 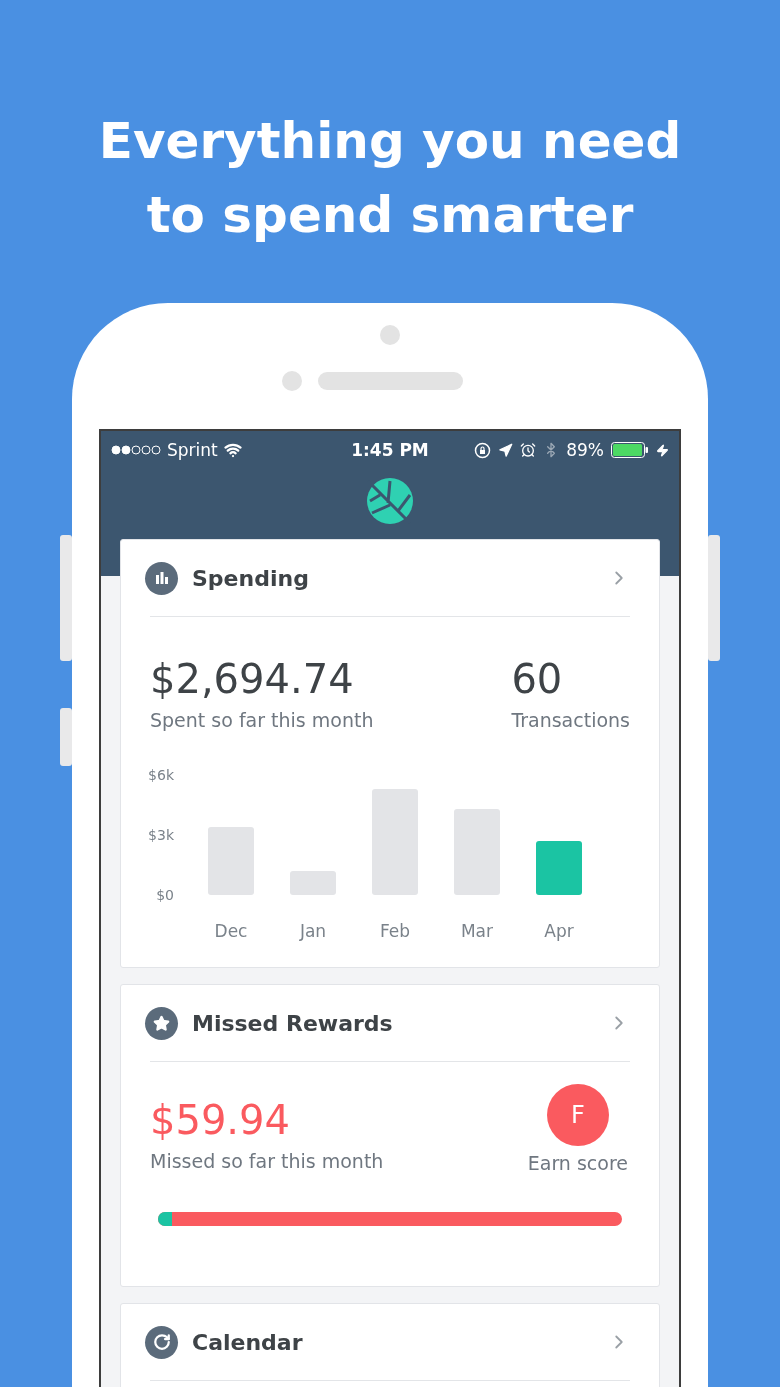 What do you see at coordinates (313, 931) in the screenshot?
I see `axis-label: Jan` at bounding box center [313, 931].